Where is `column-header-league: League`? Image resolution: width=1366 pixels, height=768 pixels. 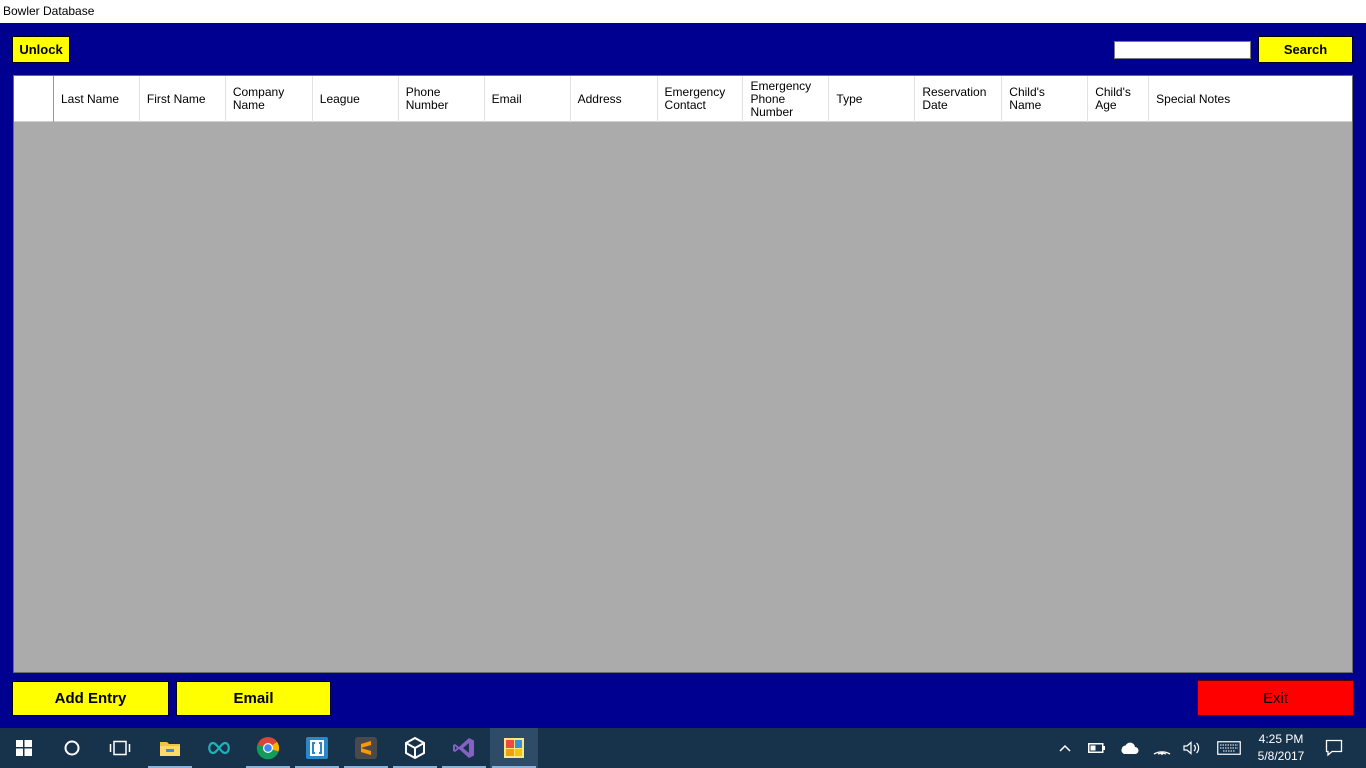
column-header-league: League is located at coordinates (356, 99).